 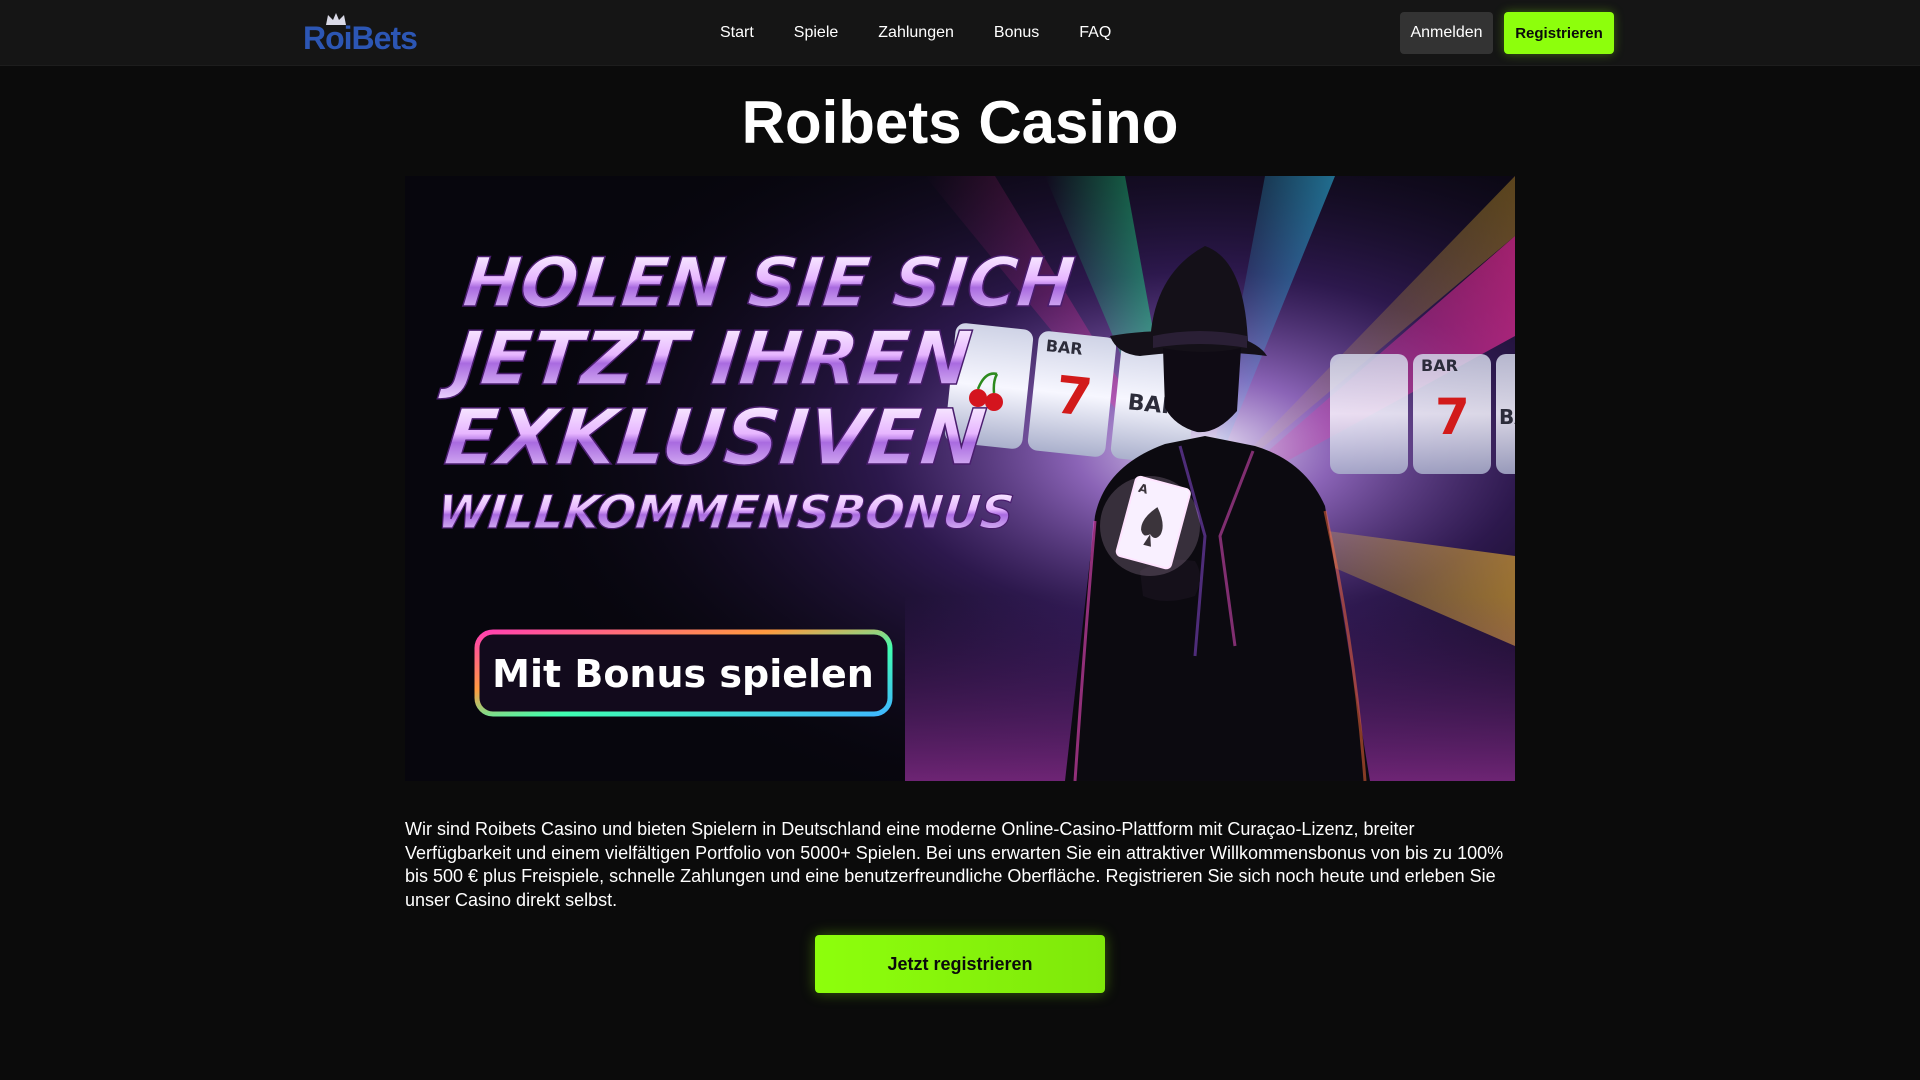 I want to click on roibets-logo: RoiBets, so click(x=368, y=33).